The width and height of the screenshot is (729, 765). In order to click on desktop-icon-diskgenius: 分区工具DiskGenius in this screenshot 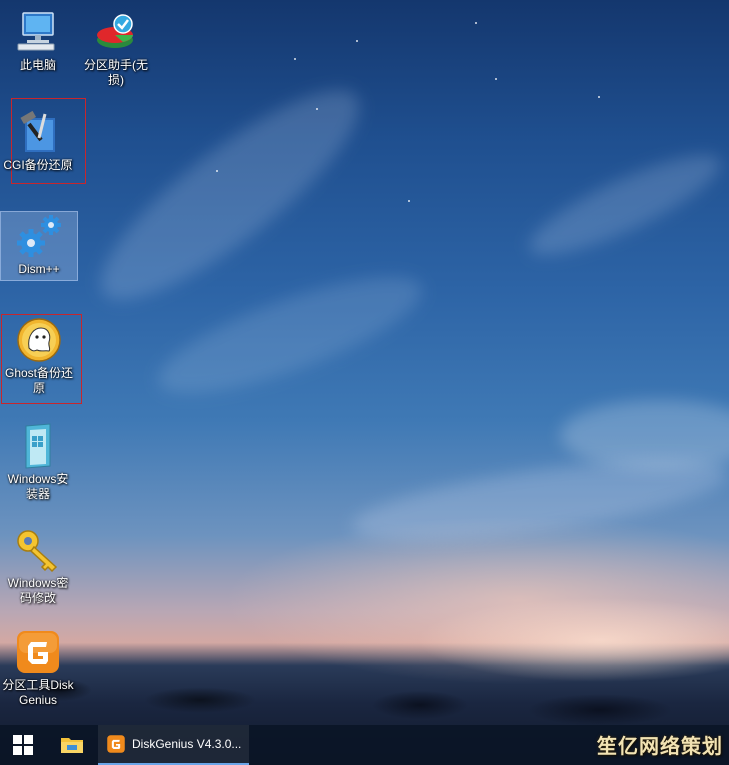, I will do `click(38, 668)`.